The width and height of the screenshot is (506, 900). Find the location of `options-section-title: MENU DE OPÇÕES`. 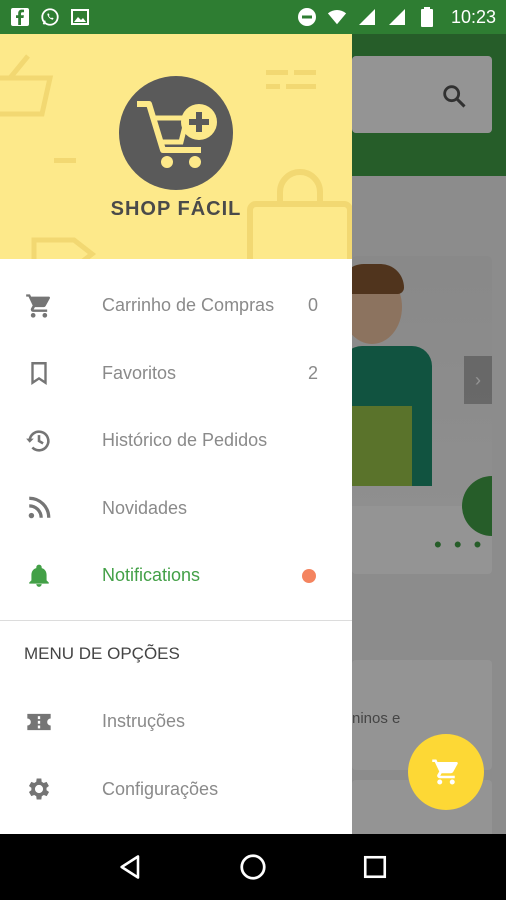

options-section-title: MENU DE OPÇÕES is located at coordinates (102, 653).